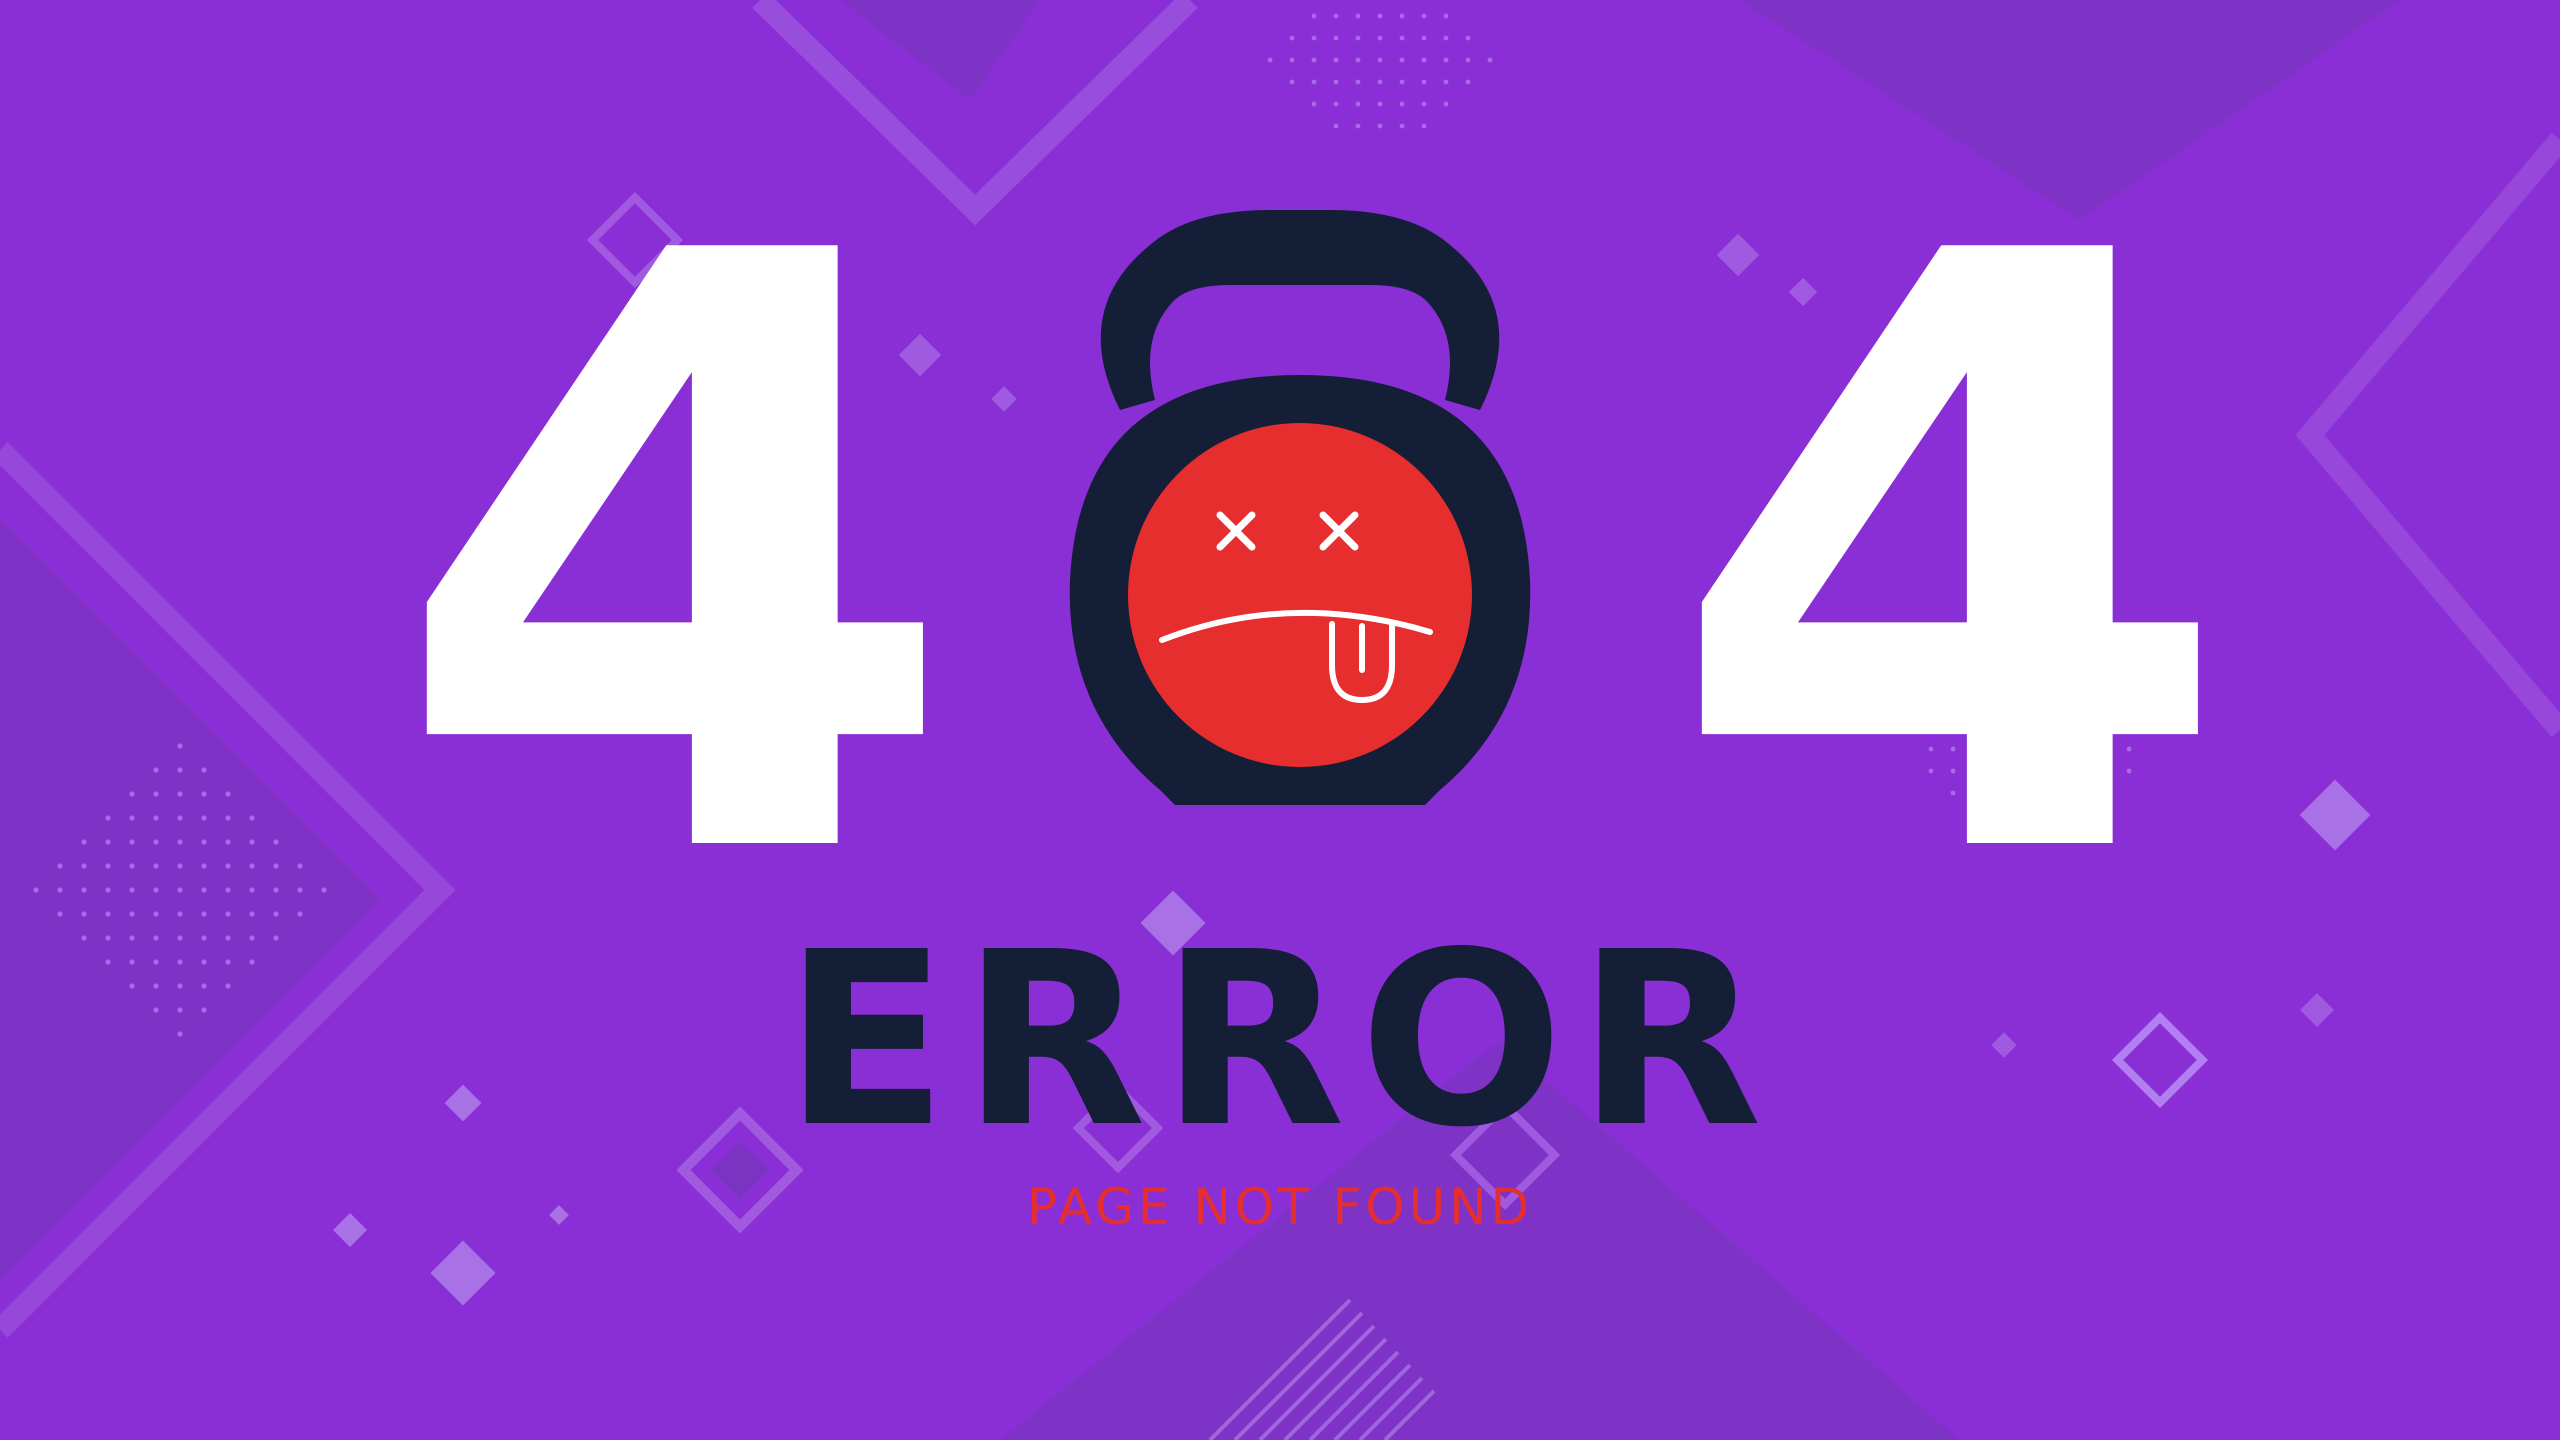  Describe the element at coordinates (1950, 560) in the screenshot. I see `error-digit-last: 4` at that location.